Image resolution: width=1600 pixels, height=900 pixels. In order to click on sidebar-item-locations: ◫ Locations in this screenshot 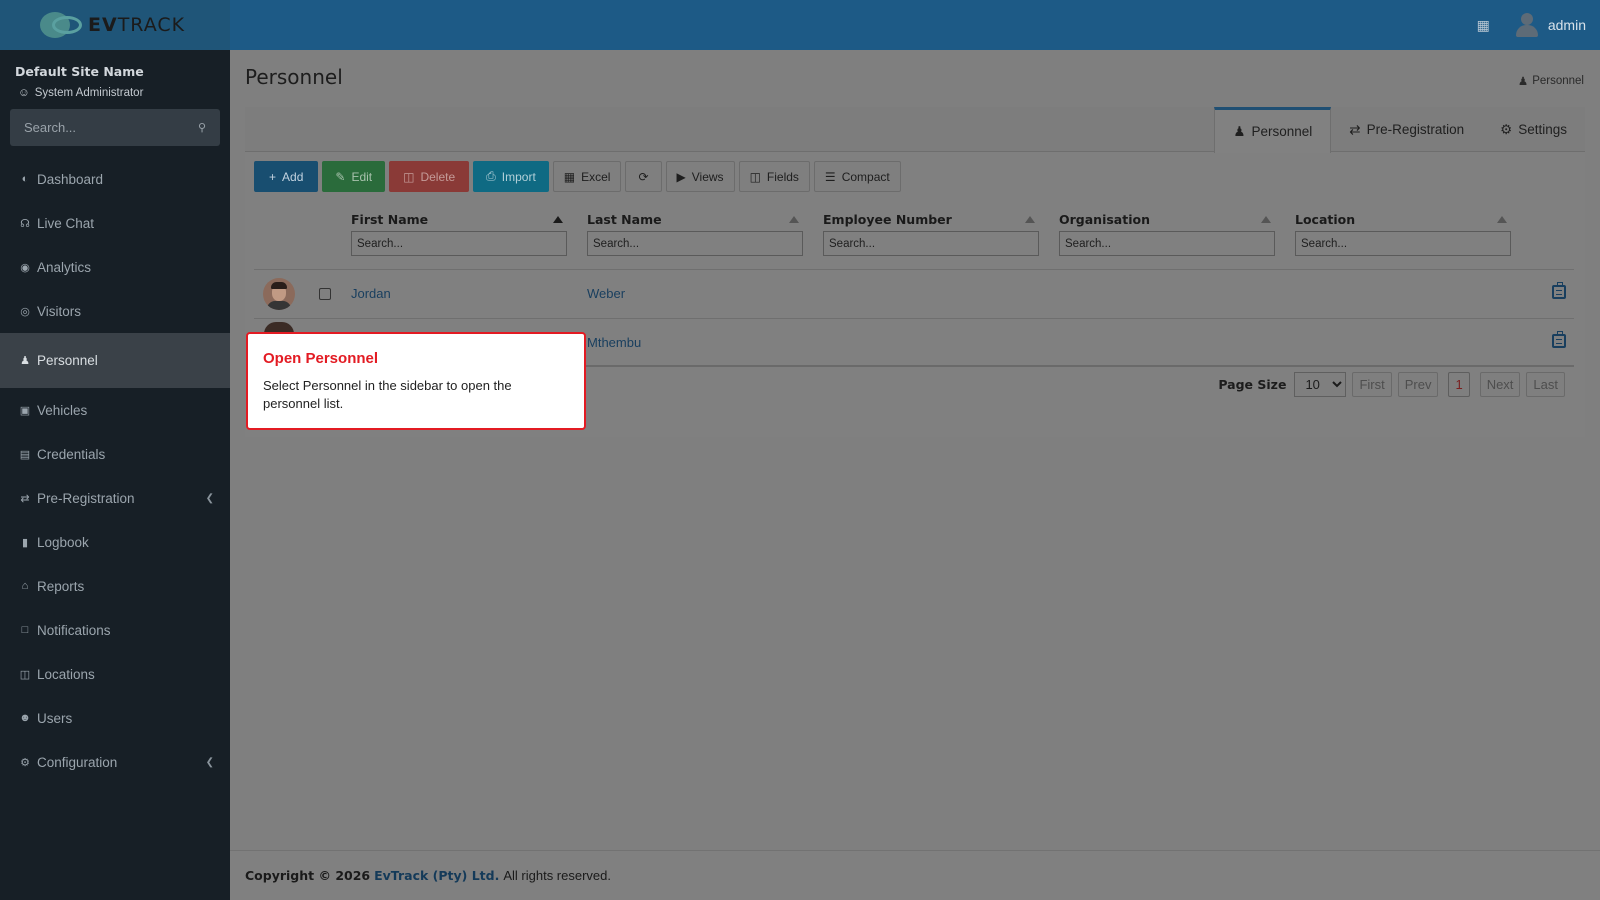, I will do `click(115, 674)`.